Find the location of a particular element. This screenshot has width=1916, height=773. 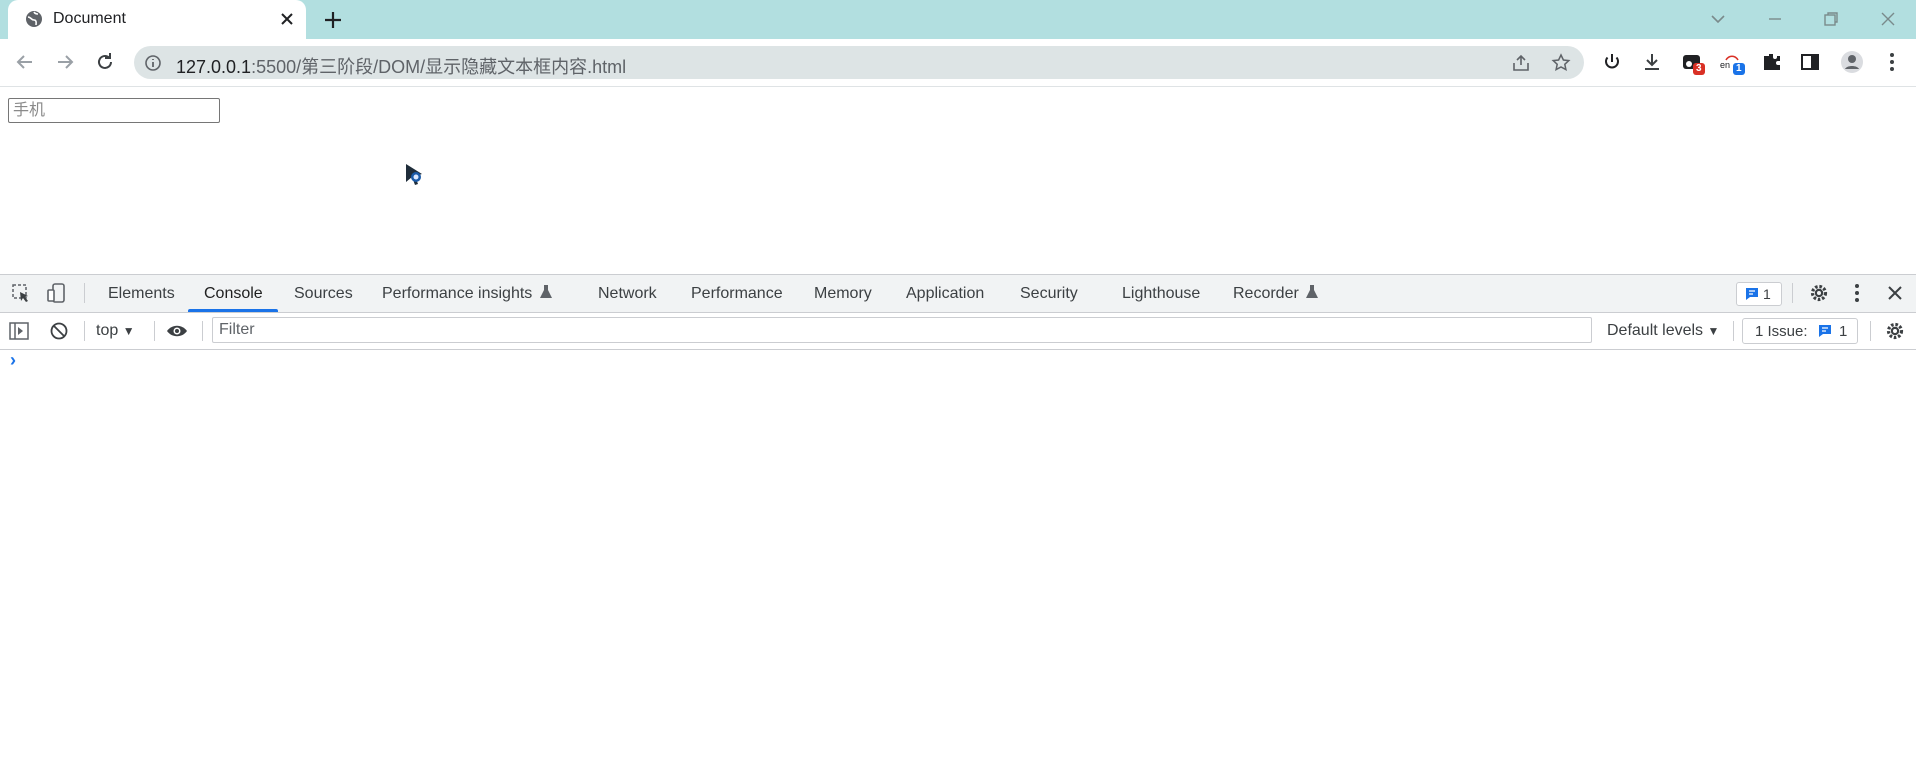

puzzle-icon is located at coordinates (1772, 62).